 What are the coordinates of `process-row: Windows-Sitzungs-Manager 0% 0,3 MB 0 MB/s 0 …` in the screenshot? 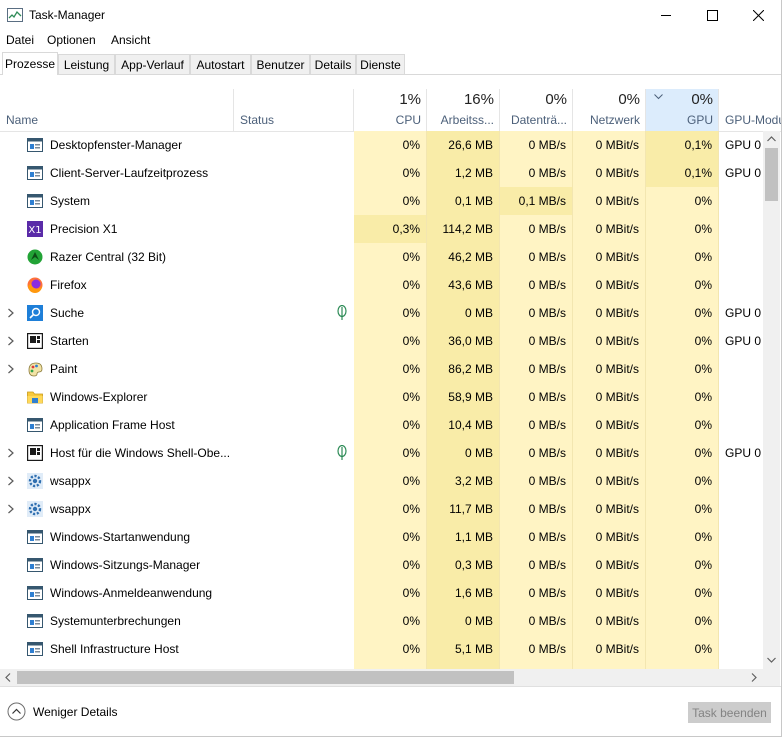 It's located at (381, 565).